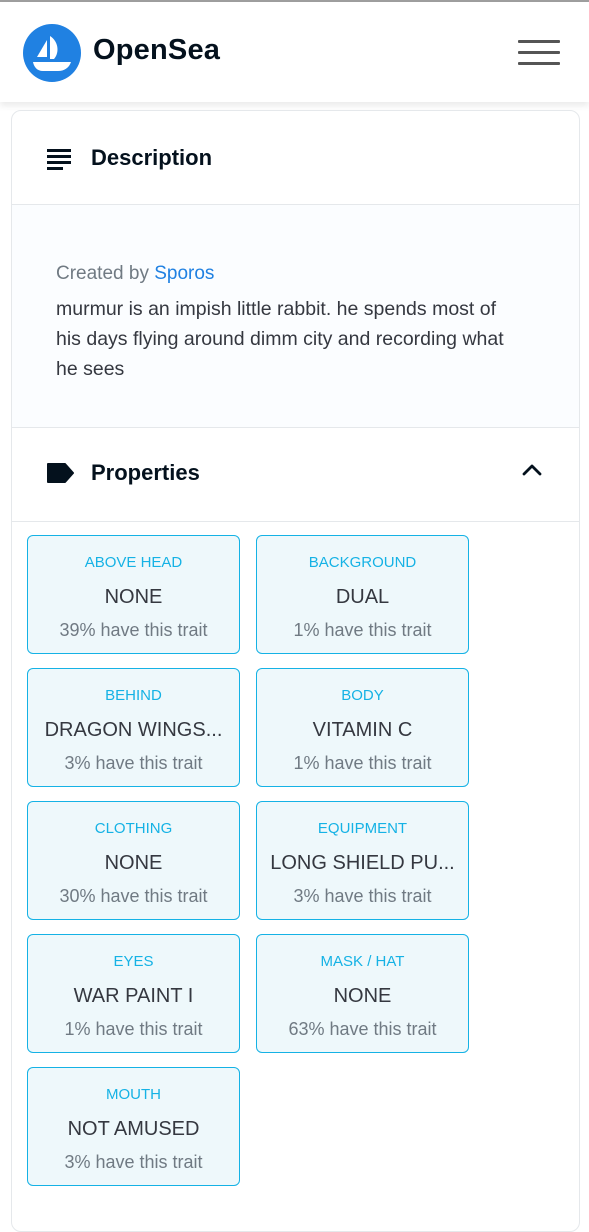 The width and height of the screenshot is (589, 1232). What do you see at coordinates (362, 828) in the screenshot?
I see `trait-type: EQUIPMENT` at bounding box center [362, 828].